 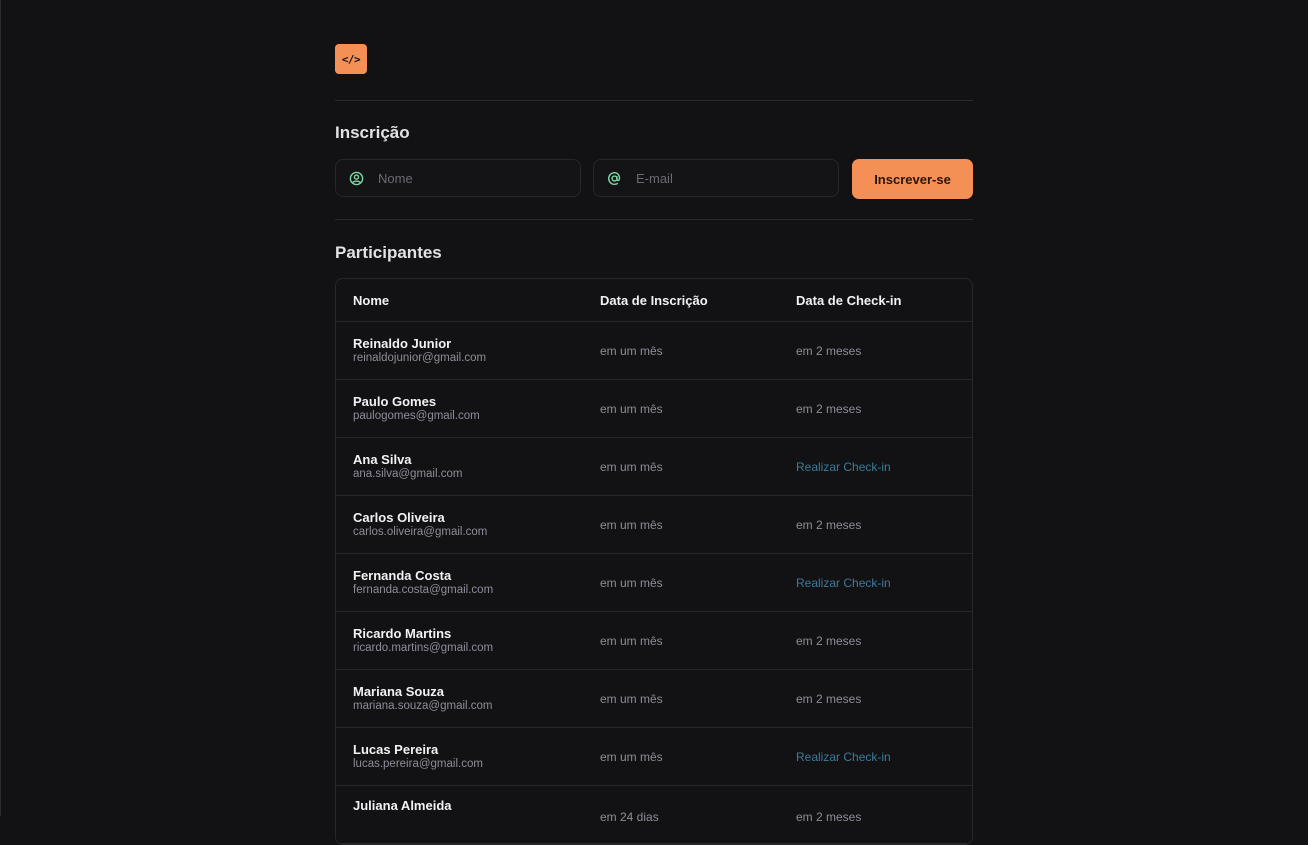 I want to click on logo-code-icon: </>, so click(x=351, y=59).